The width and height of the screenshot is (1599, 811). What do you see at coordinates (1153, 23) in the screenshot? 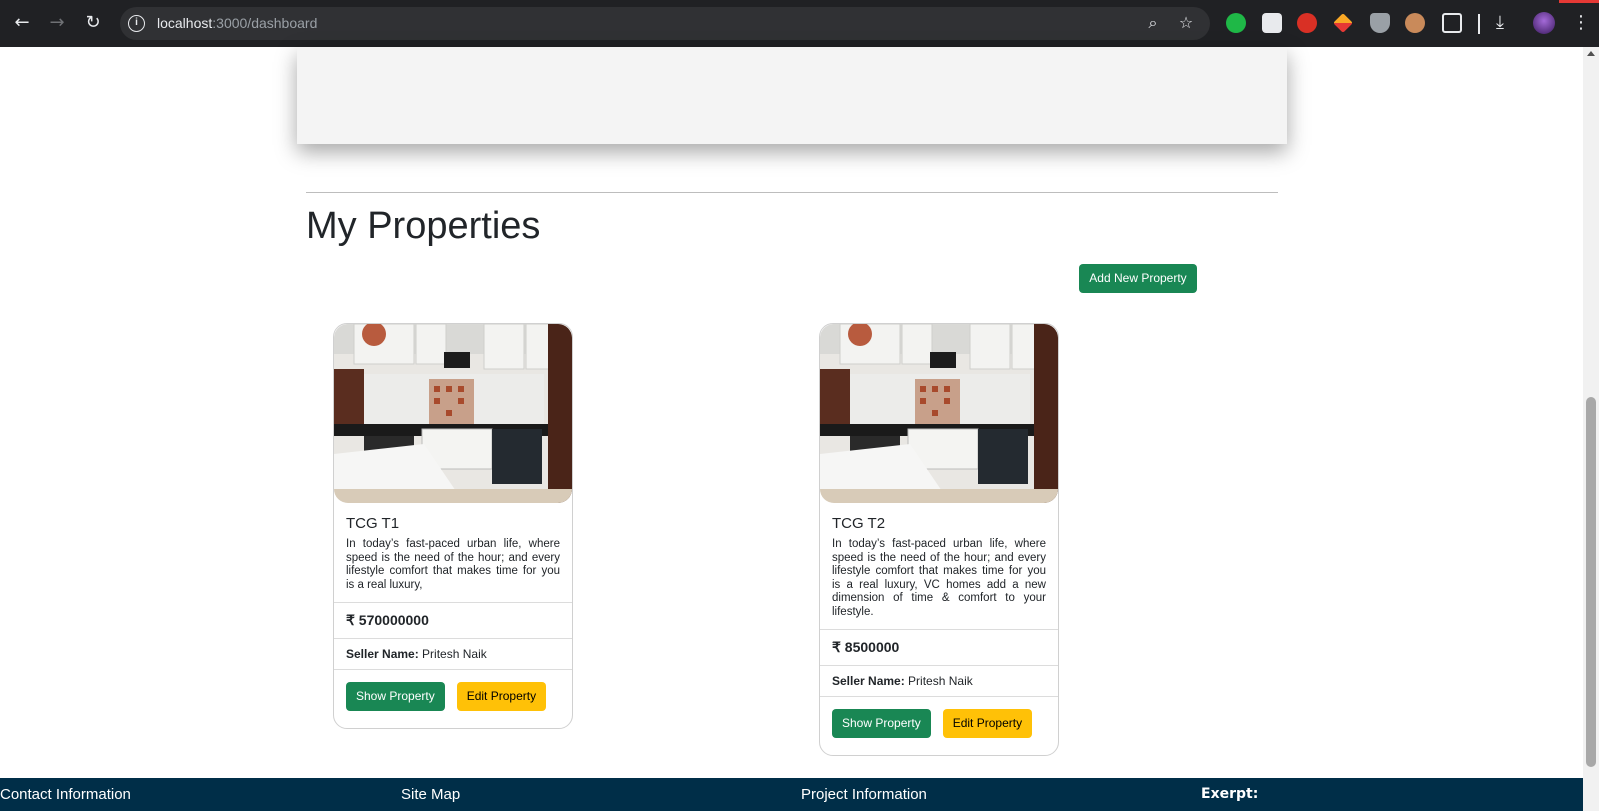
I see `zoom-icon: ⌕` at bounding box center [1153, 23].